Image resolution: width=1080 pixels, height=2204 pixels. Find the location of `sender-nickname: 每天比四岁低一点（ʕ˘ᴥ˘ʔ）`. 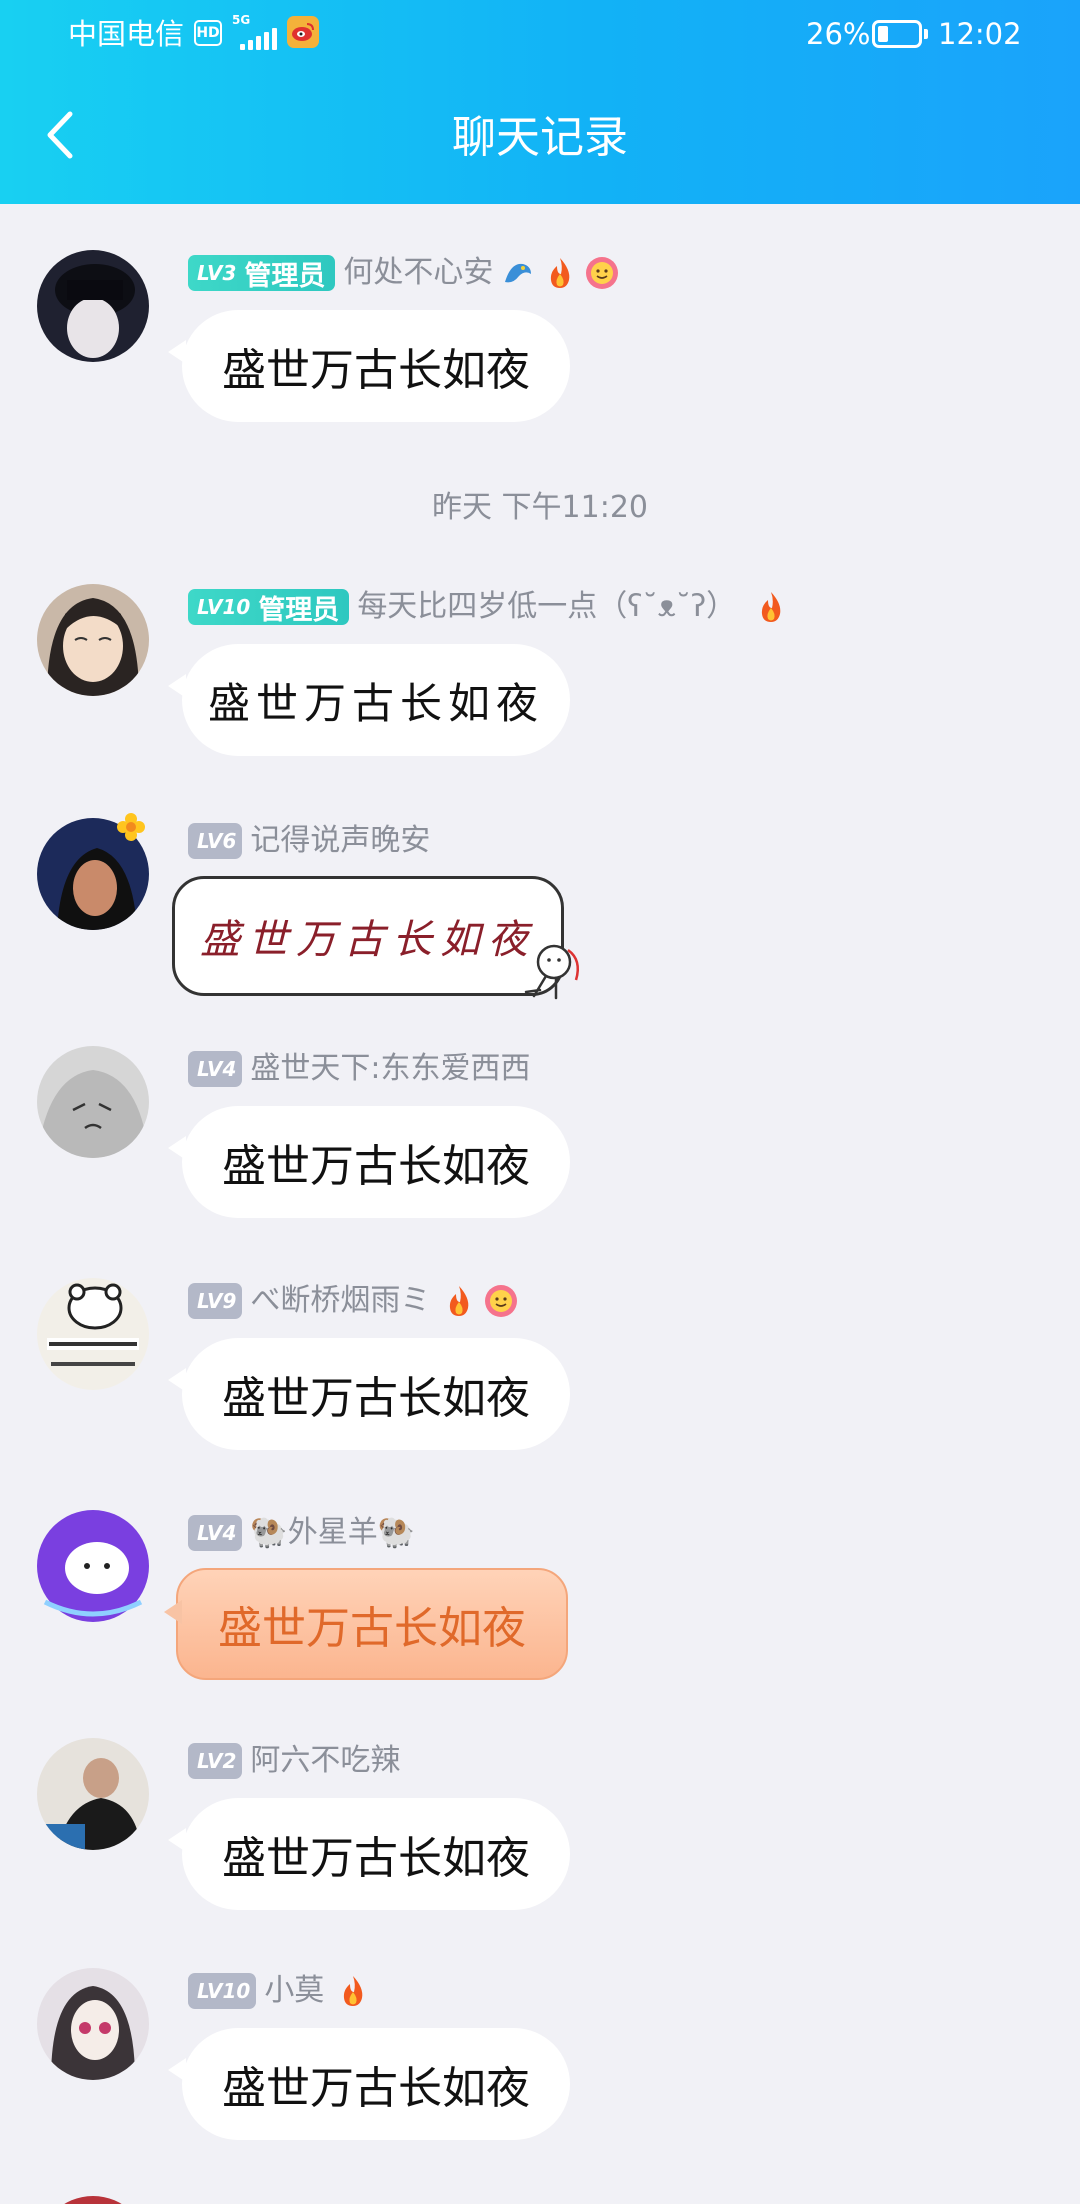

sender-nickname: 每天比四岁低一点（ʕ˘ᴥ˘ʔ） is located at coordinates (546, 607).